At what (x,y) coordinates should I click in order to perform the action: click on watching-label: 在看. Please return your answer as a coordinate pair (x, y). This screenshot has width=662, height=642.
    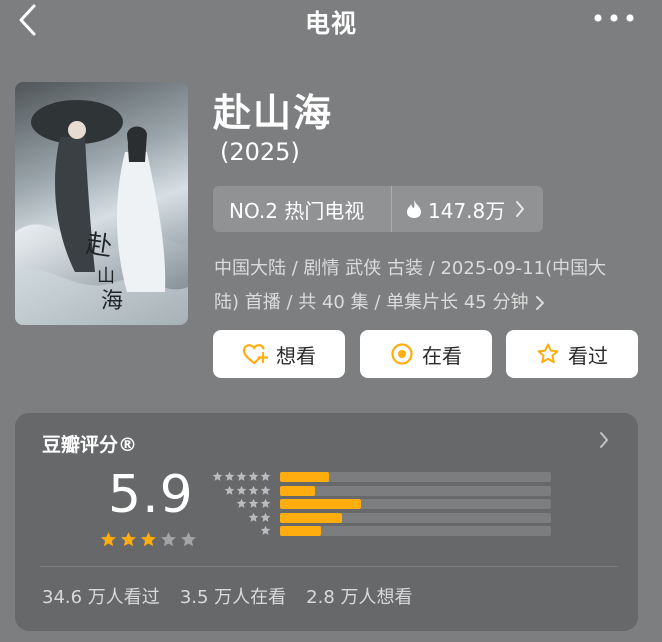
    Looking at the image, I should click on (442, 355).